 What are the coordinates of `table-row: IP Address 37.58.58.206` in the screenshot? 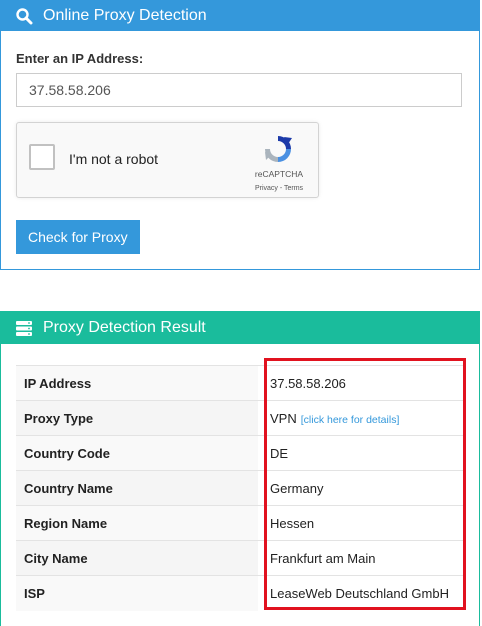 It's located at (240, 383).